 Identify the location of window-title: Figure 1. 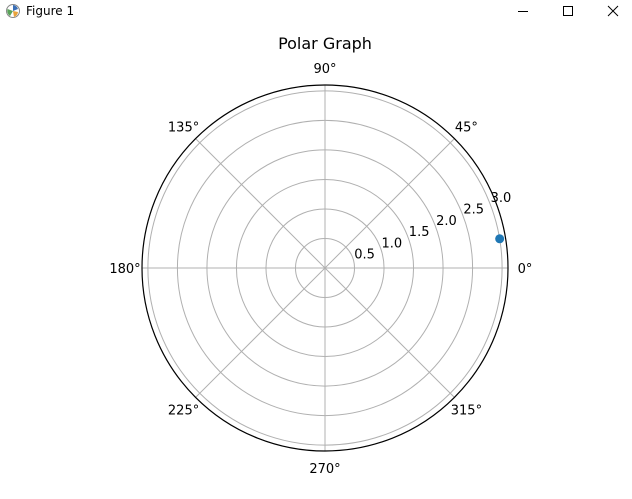
(50, 11).